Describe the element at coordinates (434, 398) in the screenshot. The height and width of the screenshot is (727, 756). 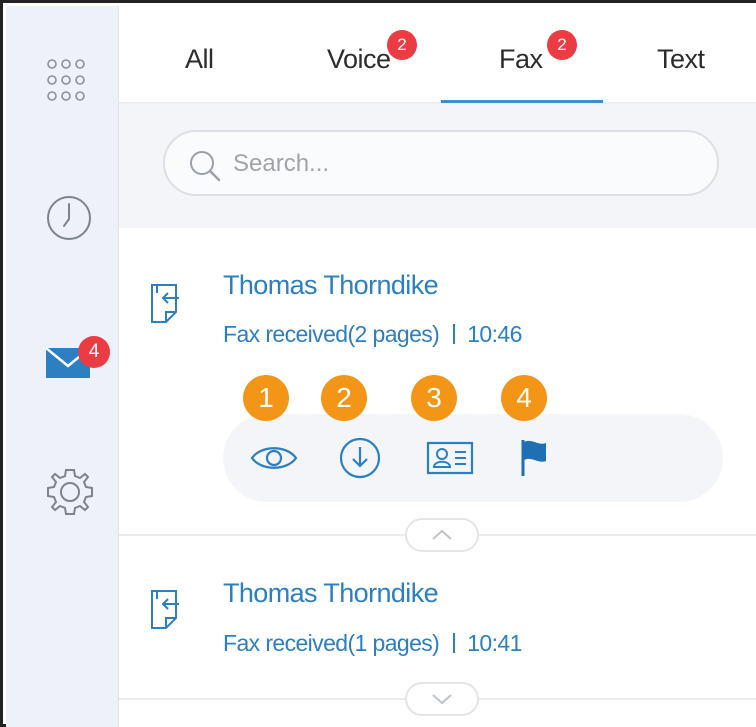
I see `callout-badge-3: 3` at that location.